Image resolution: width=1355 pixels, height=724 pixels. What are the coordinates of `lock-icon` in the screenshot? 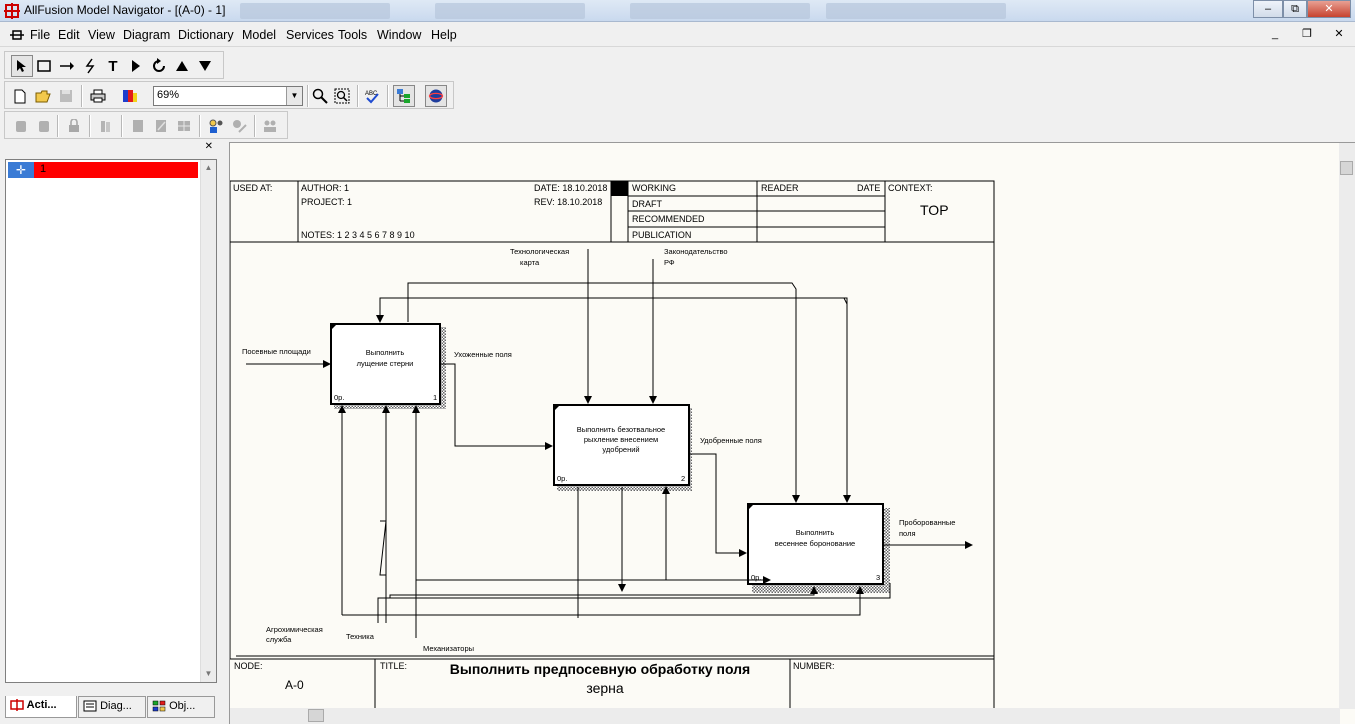 It's located at (74, 126).